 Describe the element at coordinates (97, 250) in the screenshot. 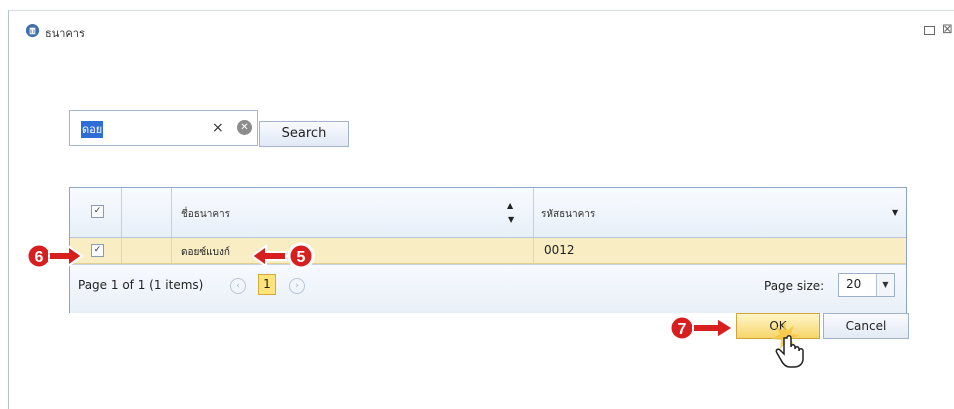

I see `row-select-checkbox: ✓` at that location.